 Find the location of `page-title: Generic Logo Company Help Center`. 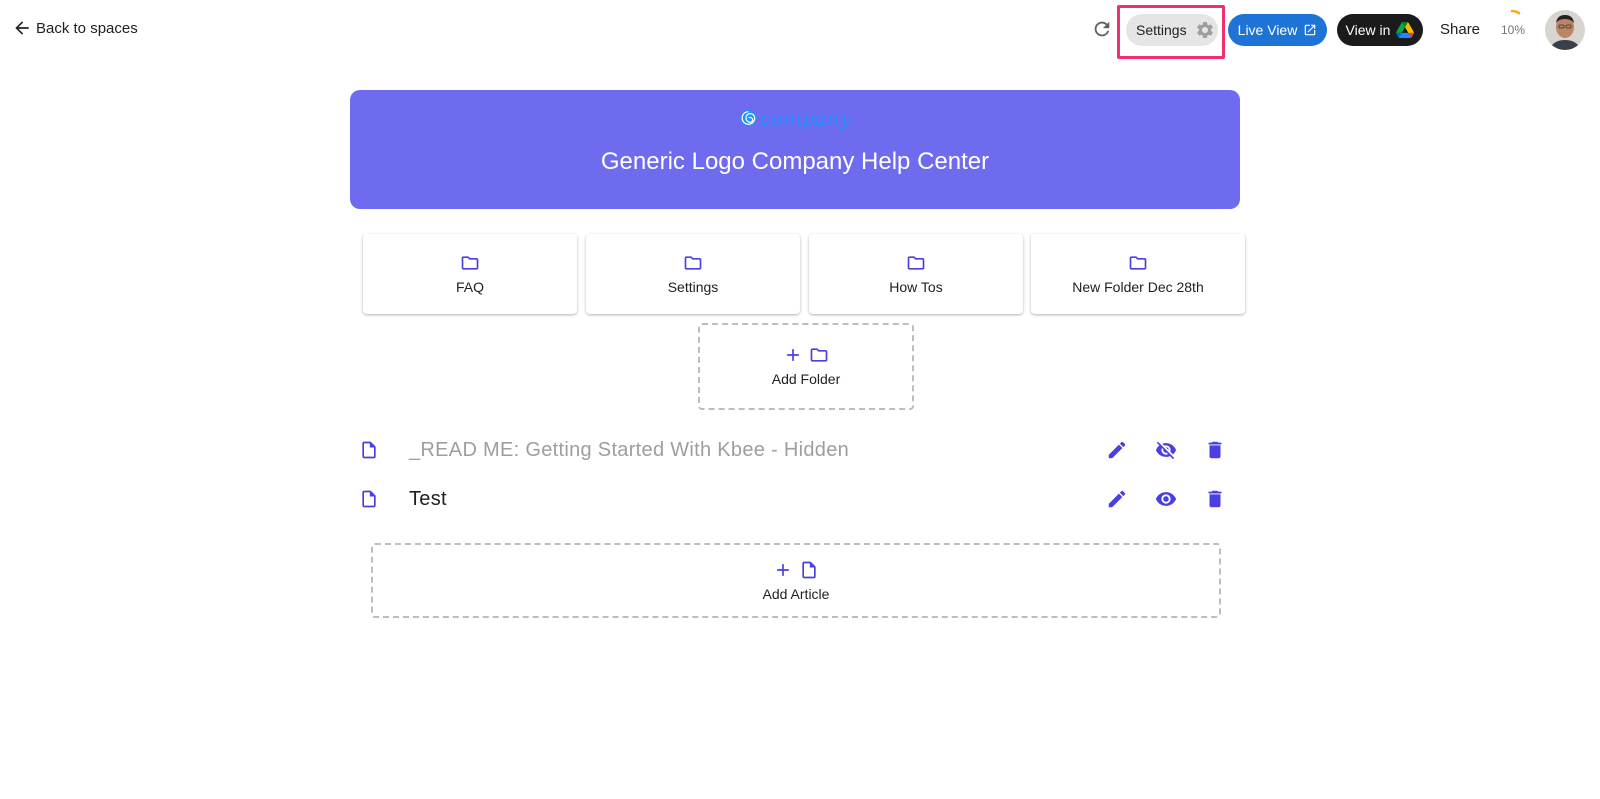

page-title: Generic Logo Company Help Center is located at coordinates (795, 161).